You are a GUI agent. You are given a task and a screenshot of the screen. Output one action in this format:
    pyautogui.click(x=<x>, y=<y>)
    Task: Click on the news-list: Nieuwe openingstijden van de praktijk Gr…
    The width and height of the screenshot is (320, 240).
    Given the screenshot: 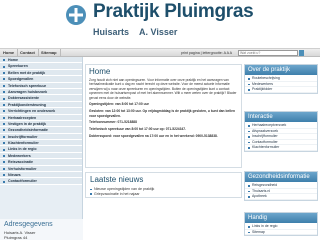 What is the action you would take?
    pyautogui.click(x=165, y=191)
    